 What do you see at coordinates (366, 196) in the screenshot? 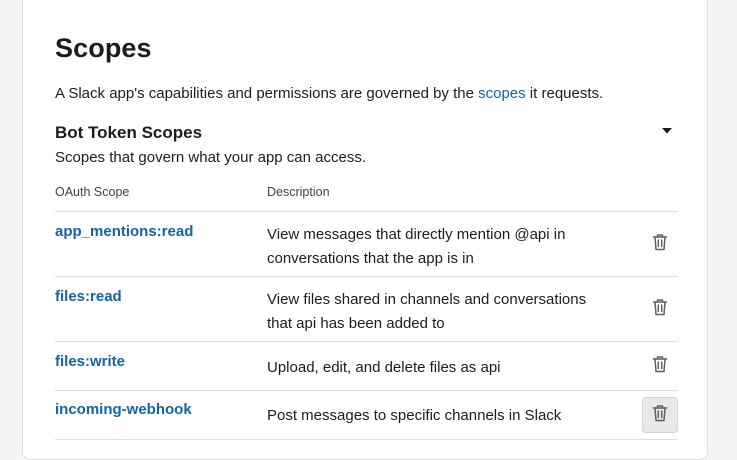
I see `table-header: OAuth Scope Description` at bounding box center [366, 196].